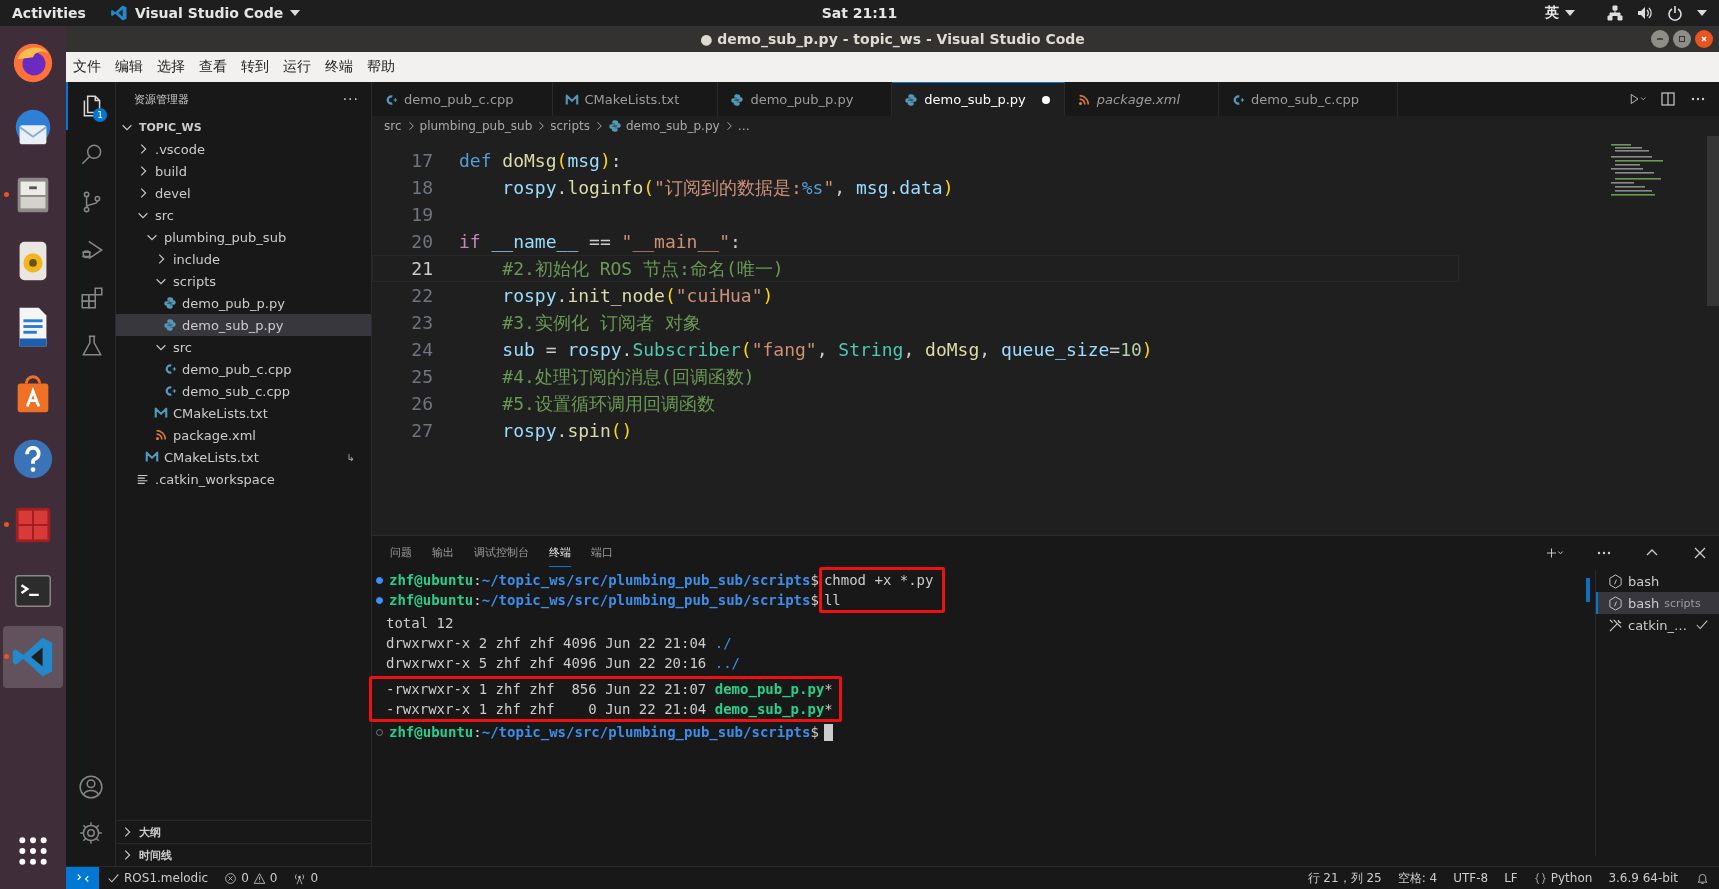 The image size is (1719, 889). I want to click on tree-item: scripts, so click(243, 281).